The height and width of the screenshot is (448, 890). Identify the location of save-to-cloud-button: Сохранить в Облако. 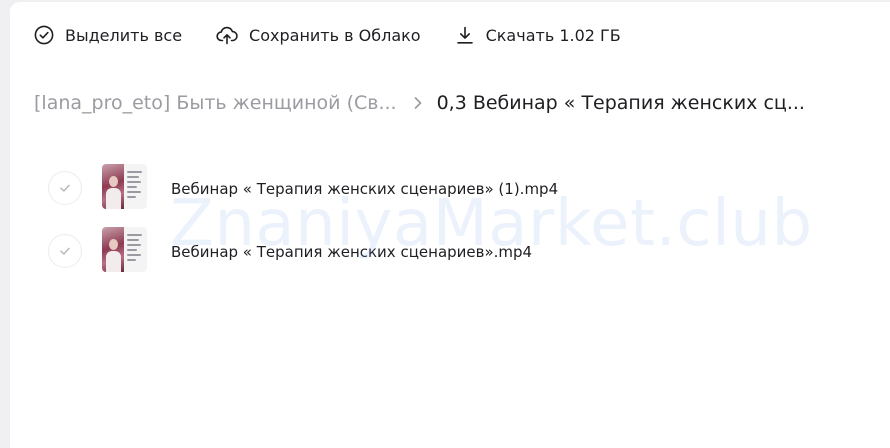
(318, 35).